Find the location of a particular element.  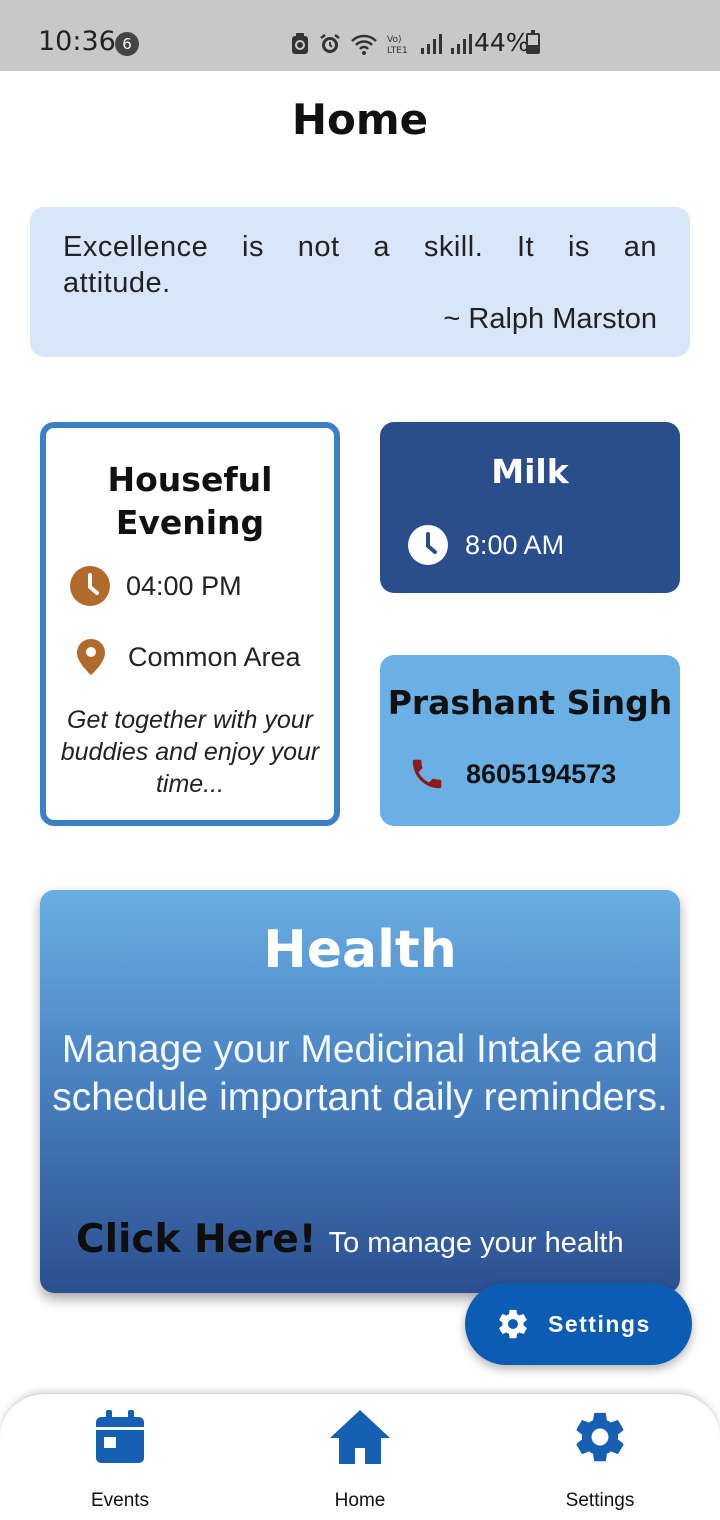

alarm-icon is located at coordinates (330, 43).